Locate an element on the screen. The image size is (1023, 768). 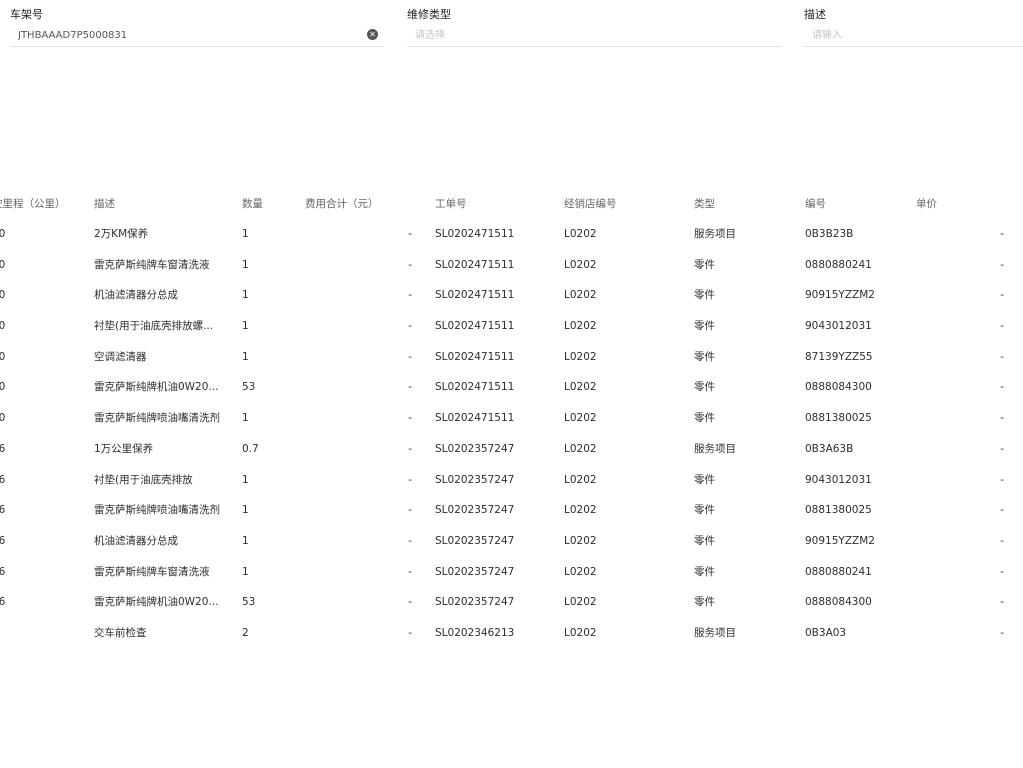
cell-description: 空调滤清器 is located at coordinates (120, 356).